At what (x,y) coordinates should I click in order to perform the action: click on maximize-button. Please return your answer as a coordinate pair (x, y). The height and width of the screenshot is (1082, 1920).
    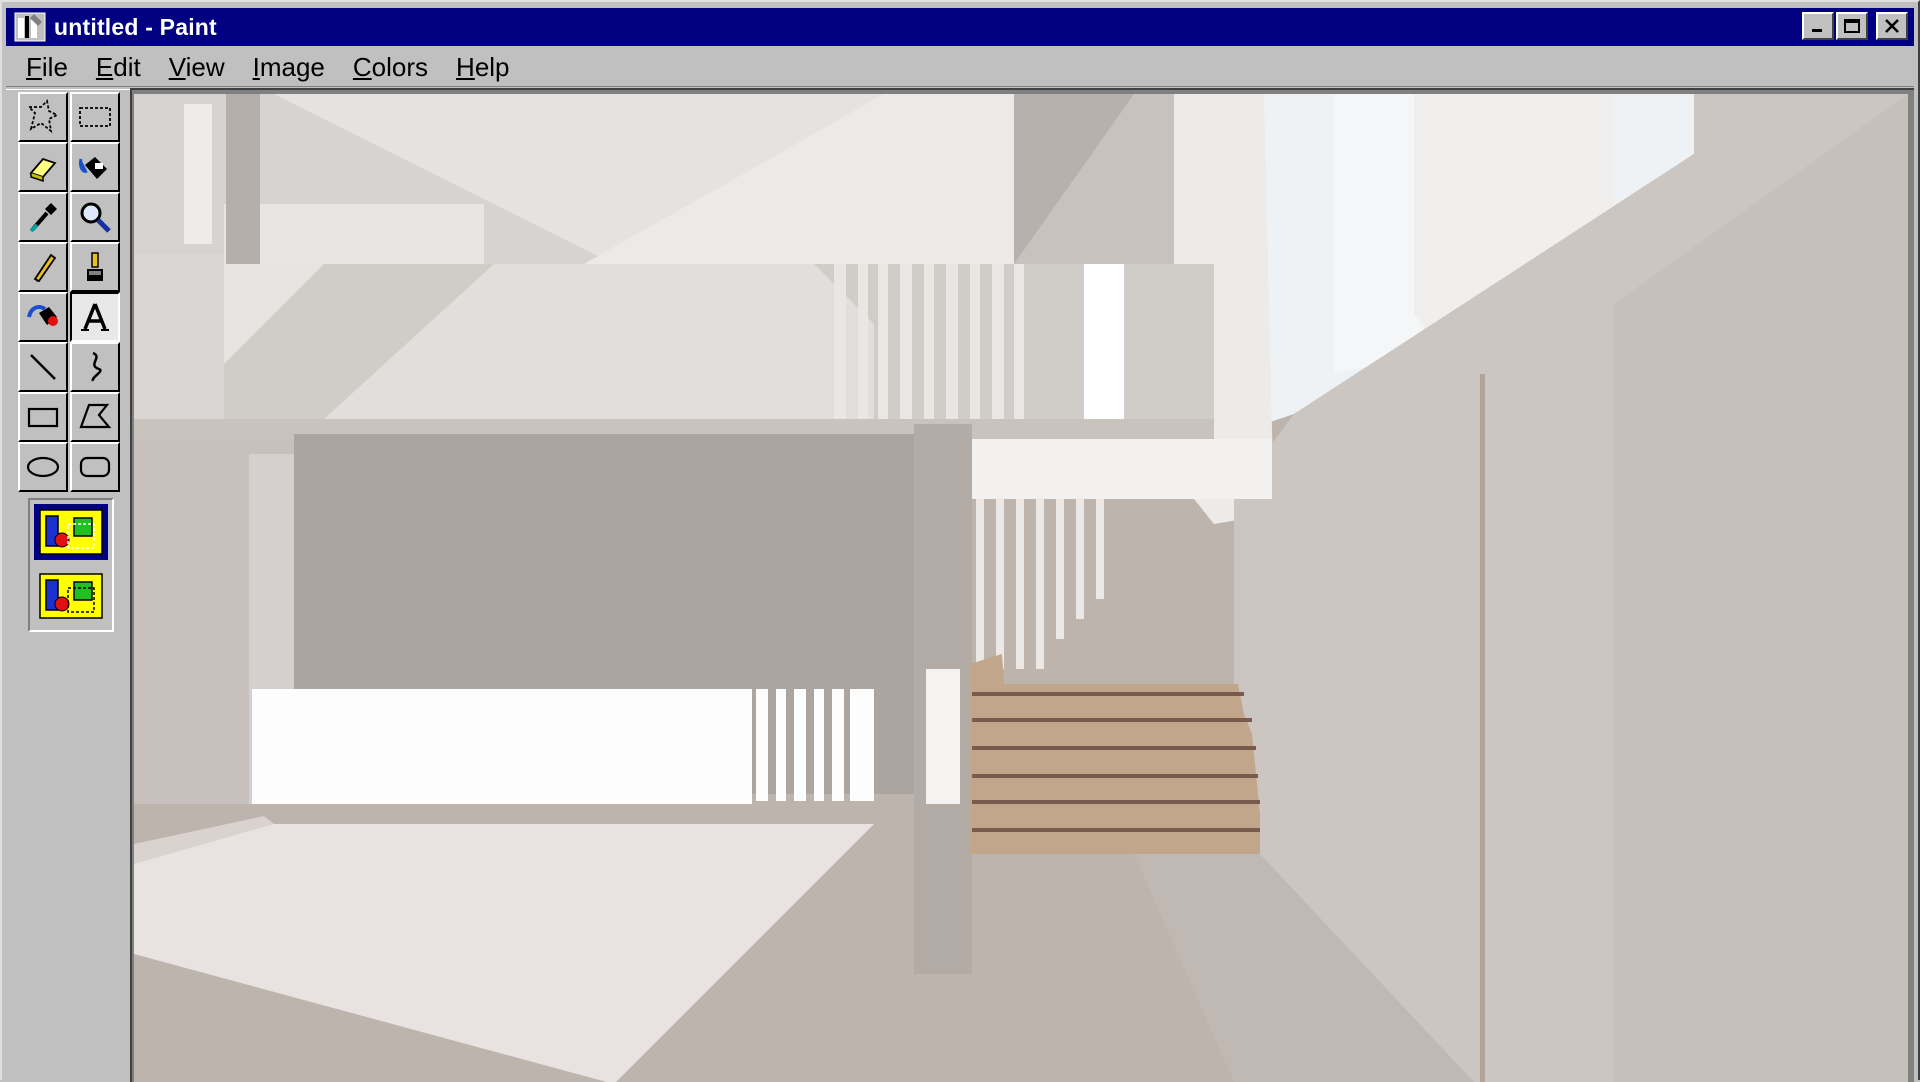
    Looking at the image, I should click on (1852, 26).